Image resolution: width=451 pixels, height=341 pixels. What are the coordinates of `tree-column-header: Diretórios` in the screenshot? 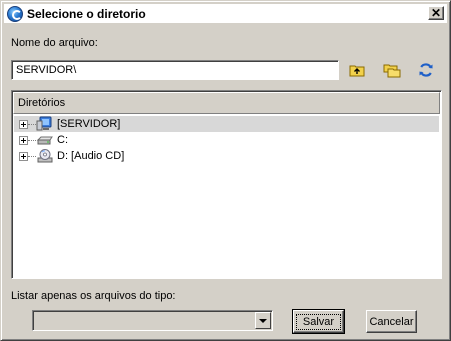 It's located at (226, 103).